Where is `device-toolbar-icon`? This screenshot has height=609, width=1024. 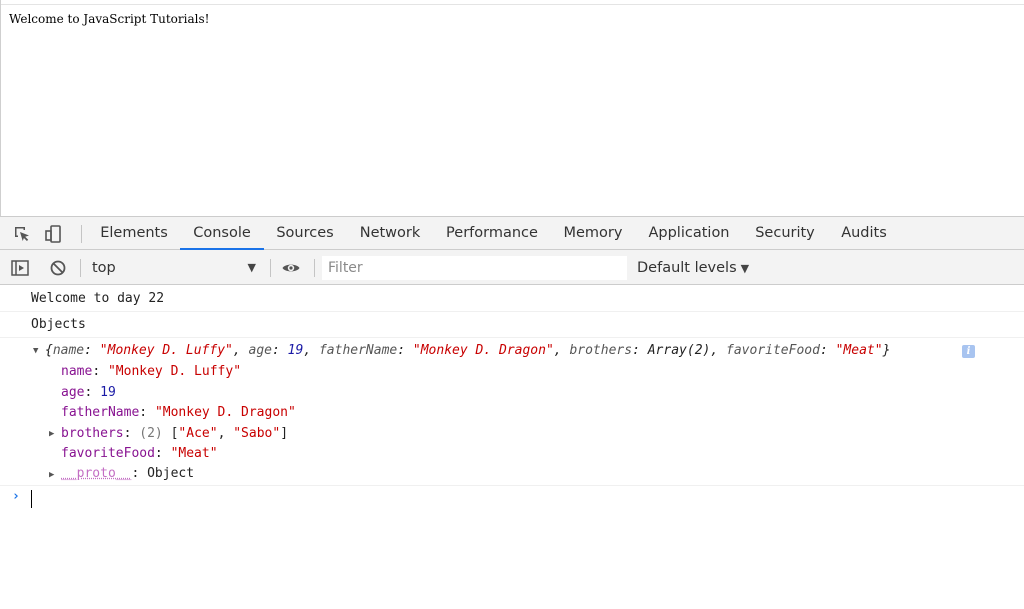 device-toolbar-icon is located at coordinates (54, 234).